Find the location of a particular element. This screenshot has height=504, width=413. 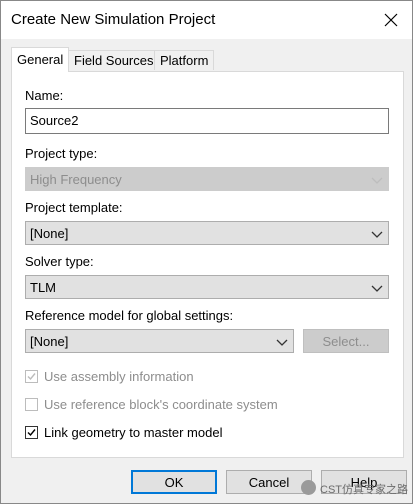

use-reference-block-label: Use reference block's coordinate system is located at coordinates (161, 404).